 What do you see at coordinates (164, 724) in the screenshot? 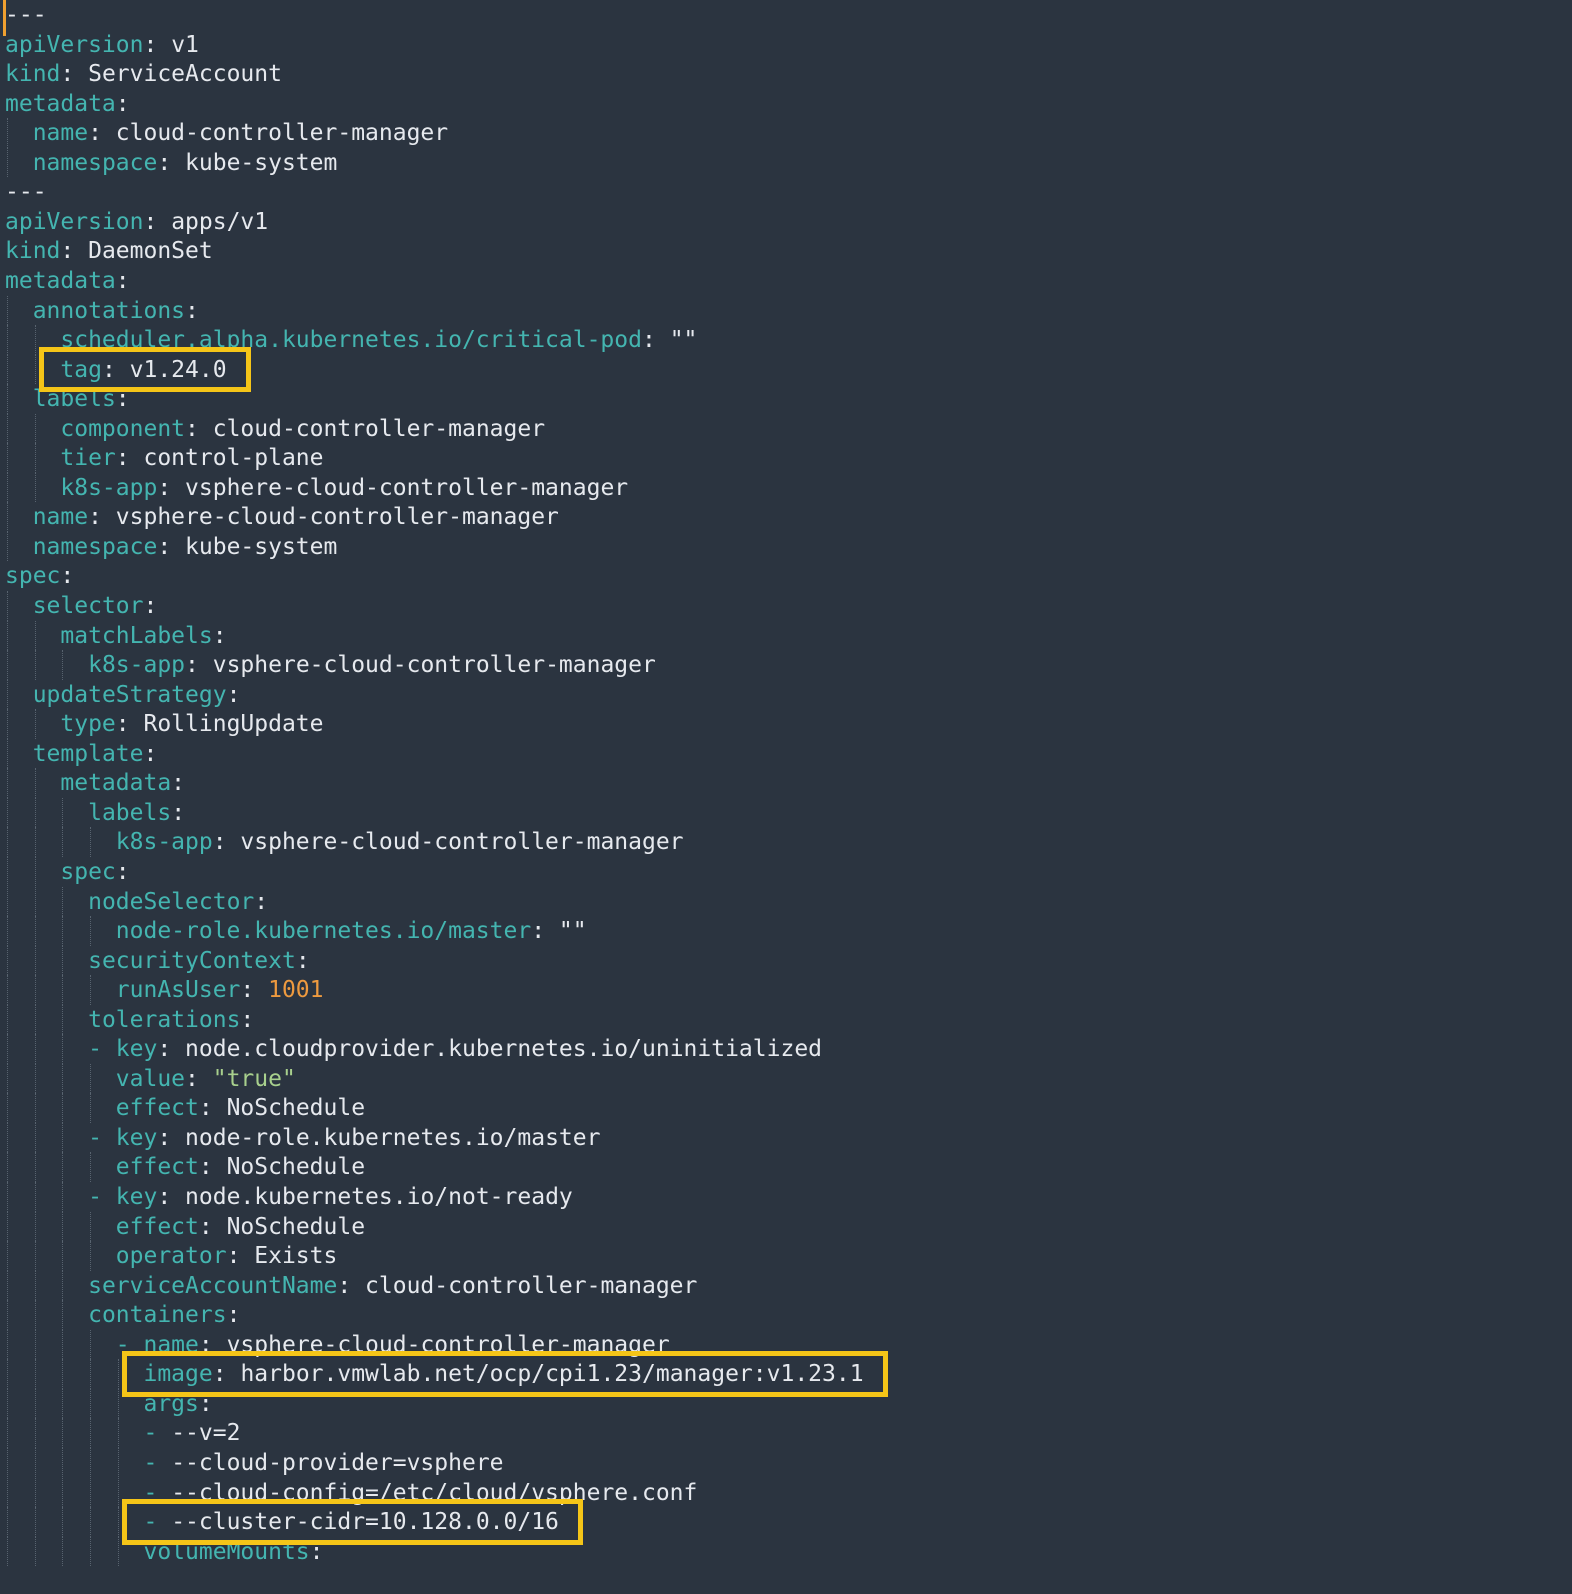
I see `code-line: type: RollingUpdate` at bounding box center [164, 724].